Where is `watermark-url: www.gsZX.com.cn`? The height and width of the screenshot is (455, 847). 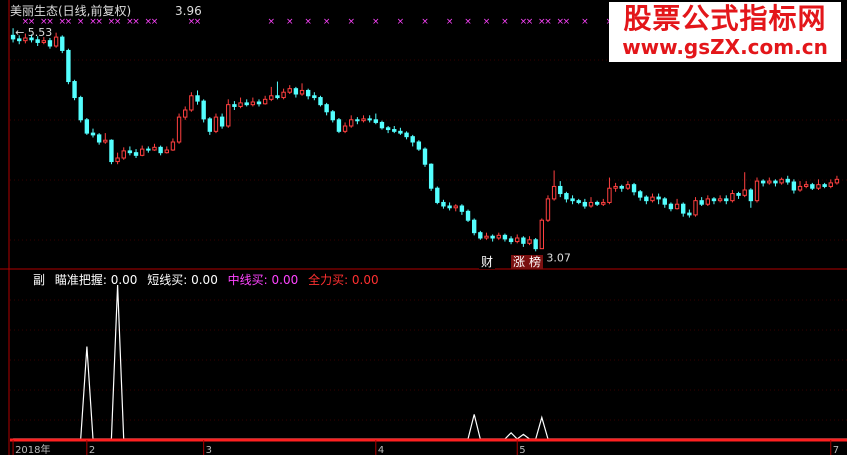
watermark-url: www.gsZX.com.cn is located at coordinates (725, 47).